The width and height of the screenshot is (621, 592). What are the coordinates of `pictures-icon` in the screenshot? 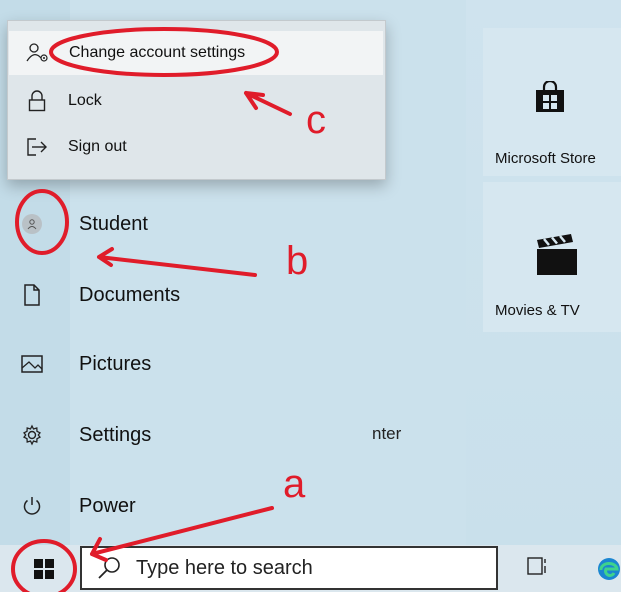 It's located at (32, 364).